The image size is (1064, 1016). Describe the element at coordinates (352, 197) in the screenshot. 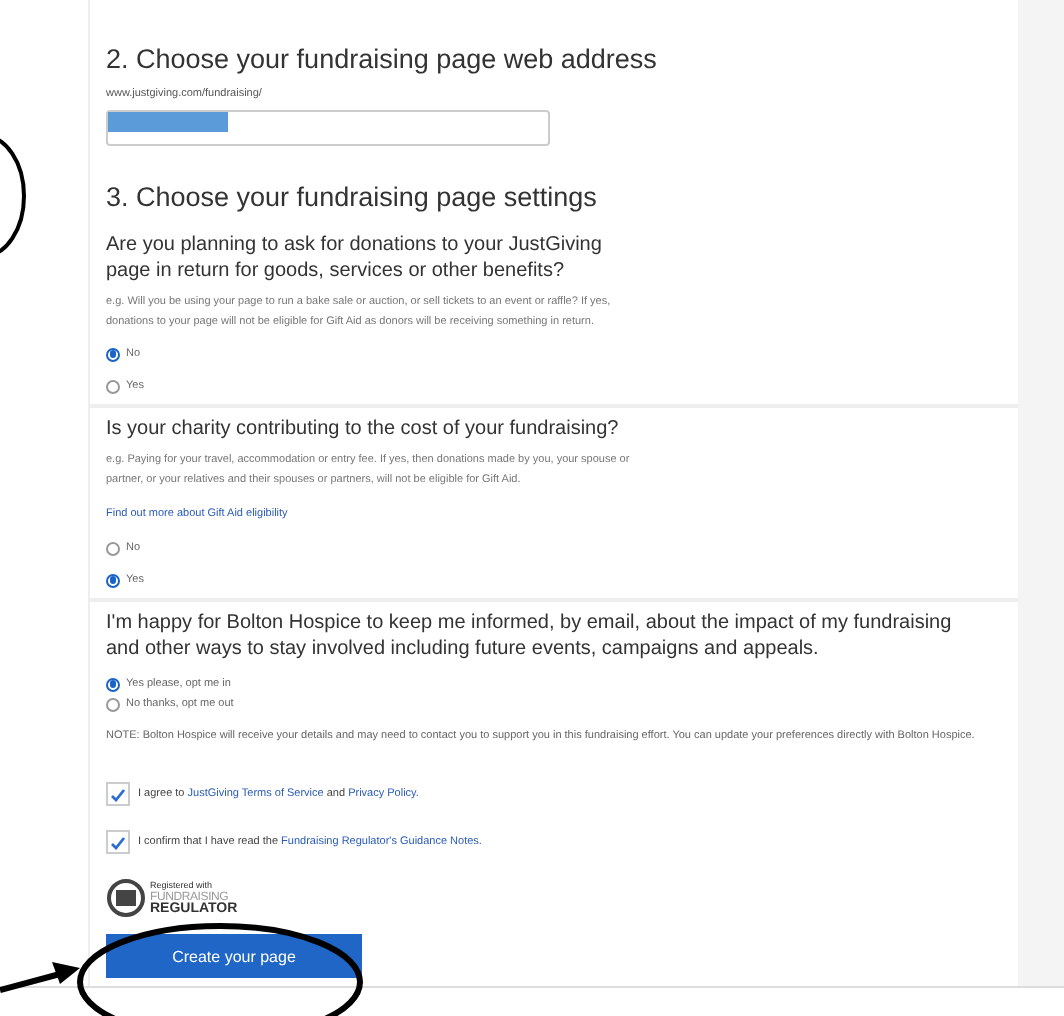

I see `section-heading: 3. Choose your fundraising page settings` at that location.